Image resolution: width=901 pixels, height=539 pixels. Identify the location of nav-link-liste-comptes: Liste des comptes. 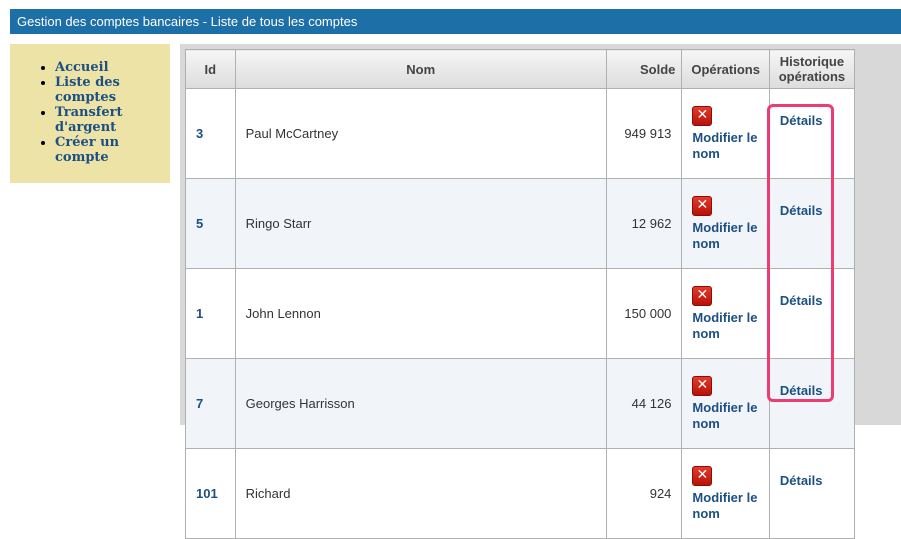
(87, 90).